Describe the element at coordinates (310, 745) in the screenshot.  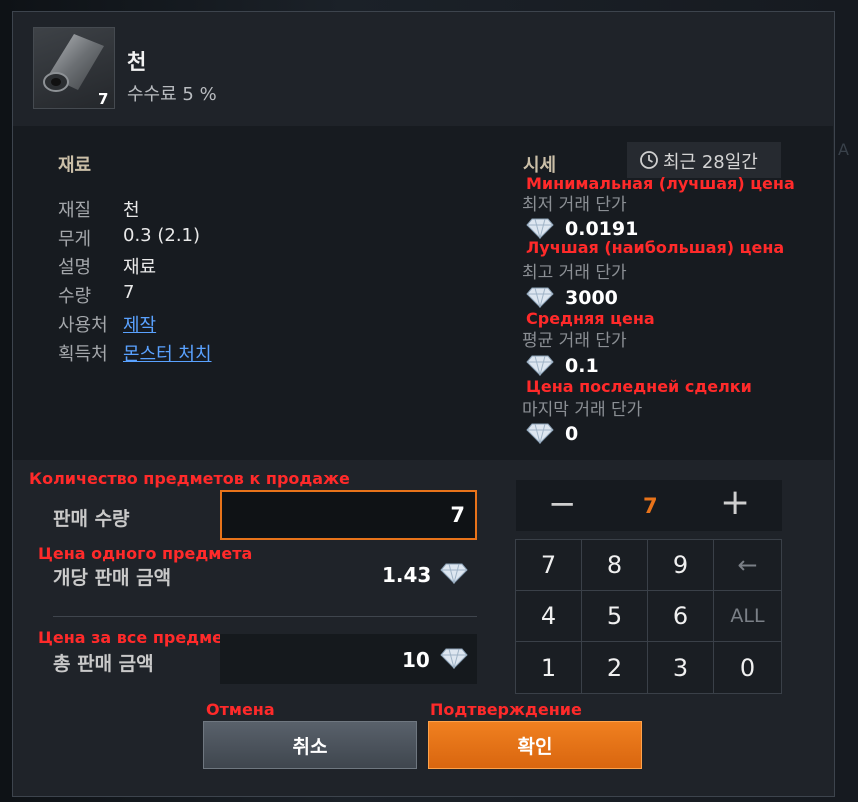
I see `cancel-button: 취소` at that location.